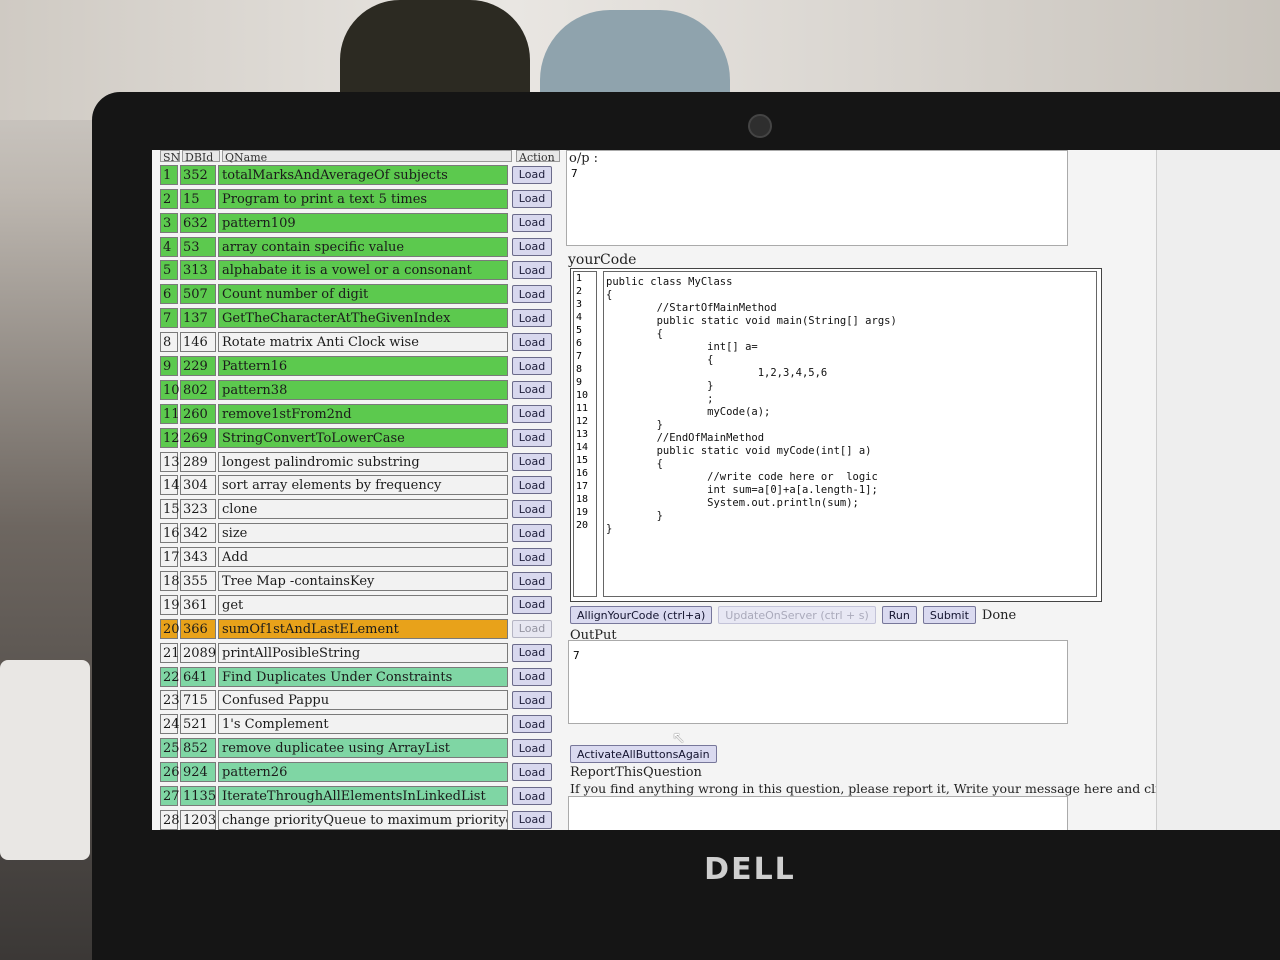 The width and height of the screenshot is (1280, 960). What do you see at coordinates (170, 157) in the screenshot?
I see `header-sn: SN` at bounding box center [170, 157].